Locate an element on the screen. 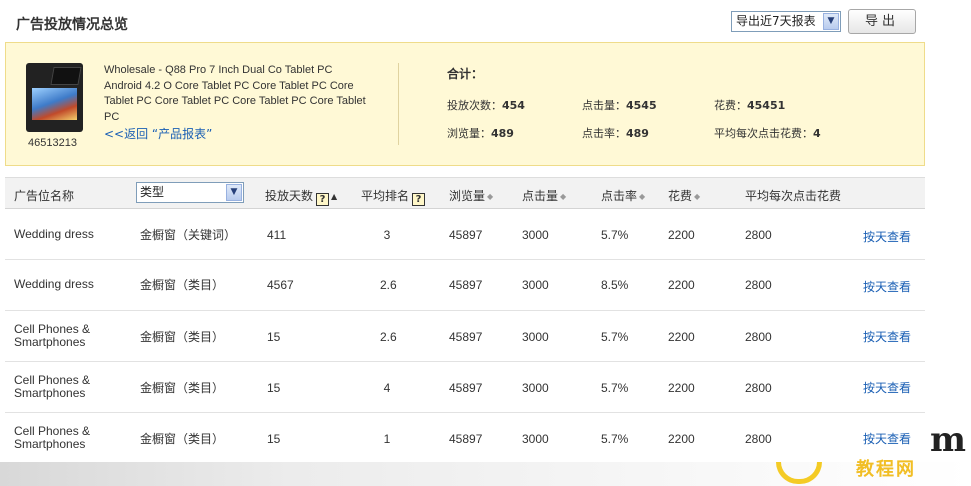  type-filter-value: 类型 is located at coordinates (152, 192).